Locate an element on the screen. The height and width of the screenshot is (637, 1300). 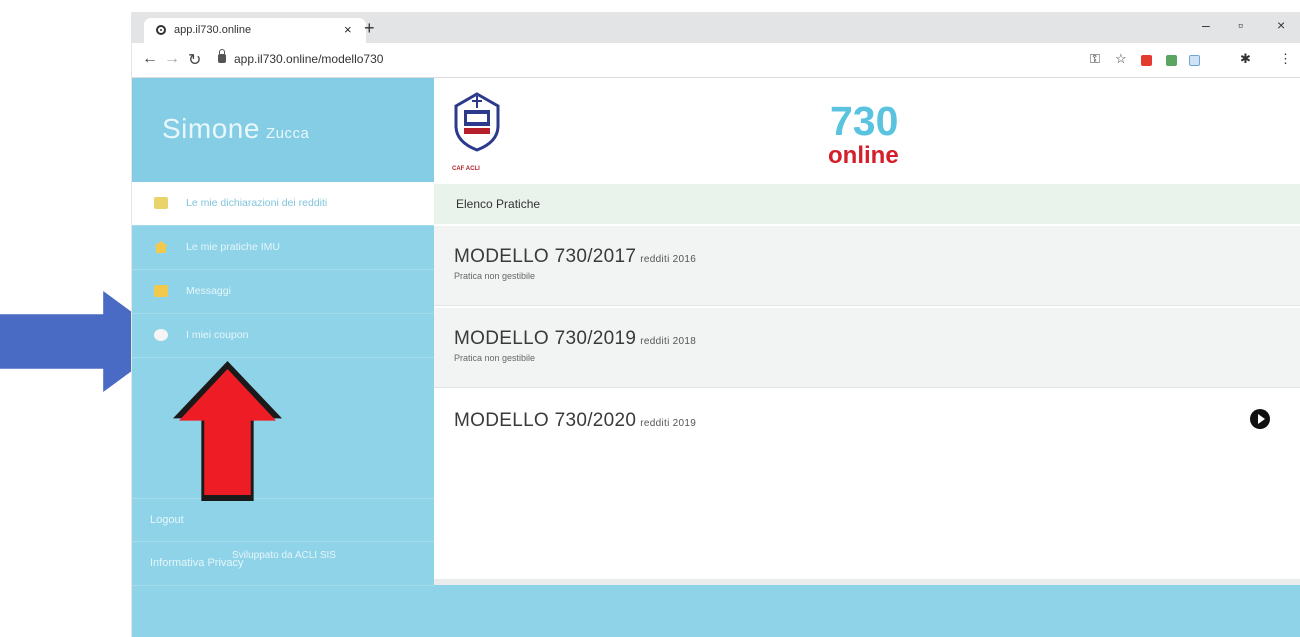
extensions-puzzle-icon: ✱ is located at coordinates (1245, 59).